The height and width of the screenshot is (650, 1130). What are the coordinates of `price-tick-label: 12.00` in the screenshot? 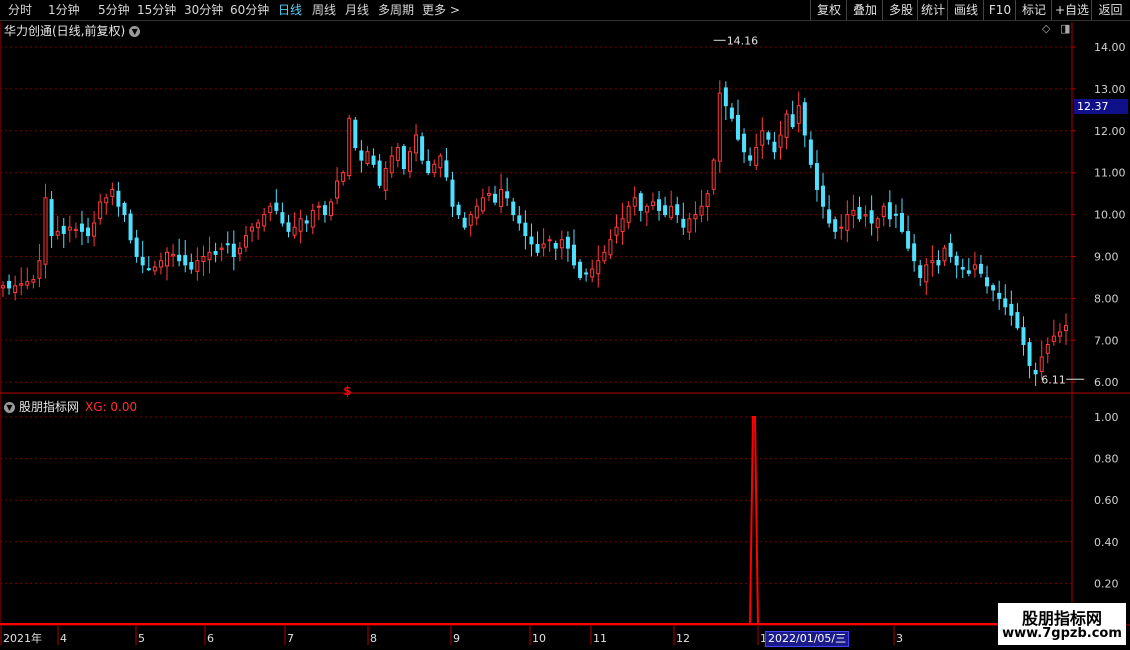 It's located at (1110, 131).